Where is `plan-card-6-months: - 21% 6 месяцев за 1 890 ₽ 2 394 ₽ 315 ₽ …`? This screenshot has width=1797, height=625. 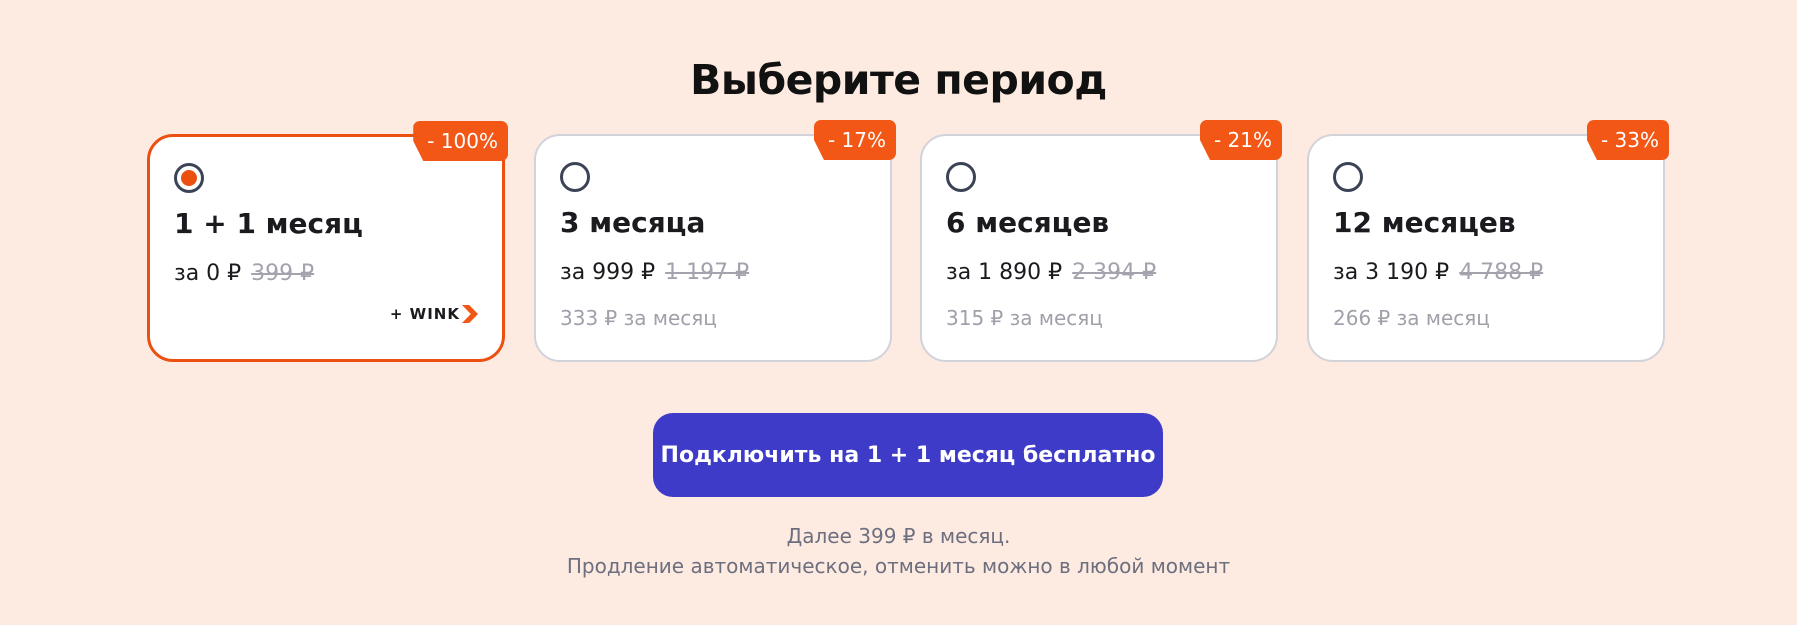
plan-card-6-months: - 21% 6 месяцев за 1 890 ₽ 2 394 ₽ 315 ₽ … is located at coordinates (1101, 241).